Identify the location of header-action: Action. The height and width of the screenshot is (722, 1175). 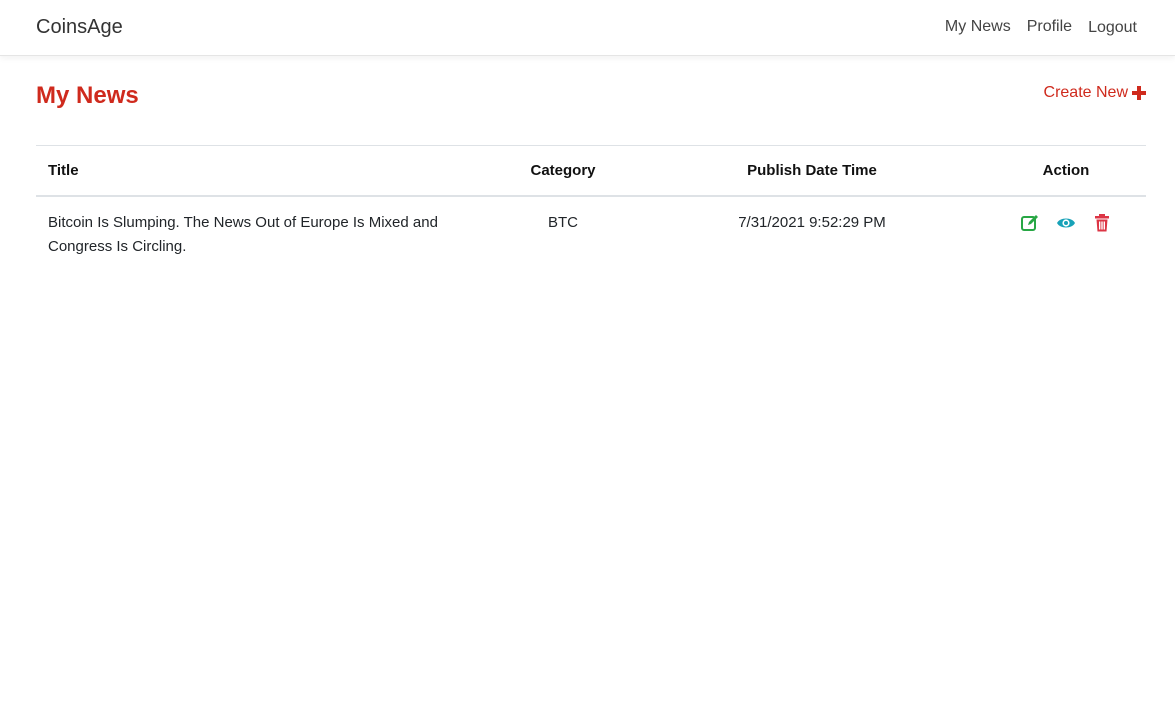
(1066, 171).